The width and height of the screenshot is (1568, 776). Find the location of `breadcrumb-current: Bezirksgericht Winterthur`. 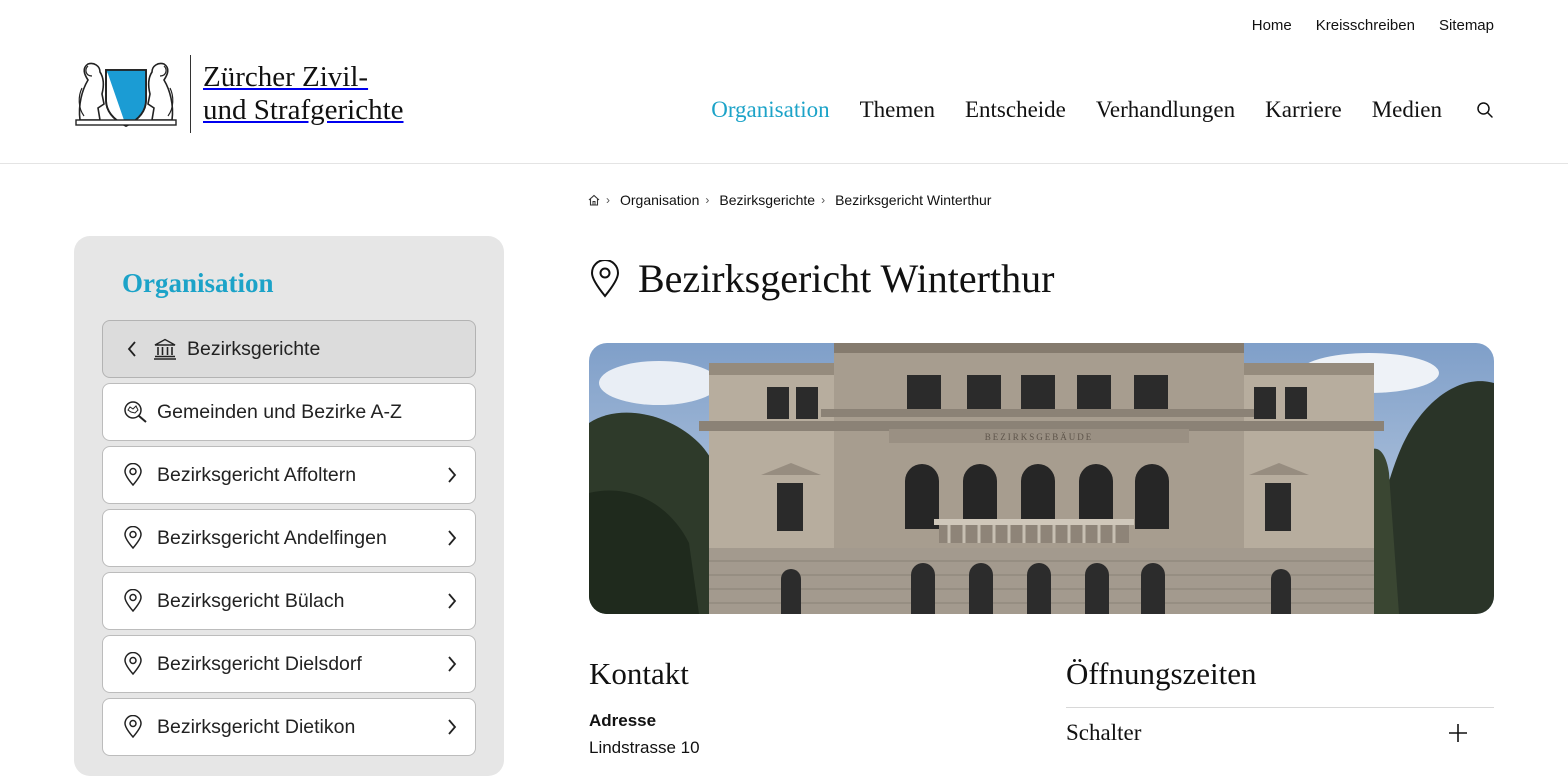

breadcrumb-current: Bezirksgericht Winterthur is located at coordinates (913, 200).